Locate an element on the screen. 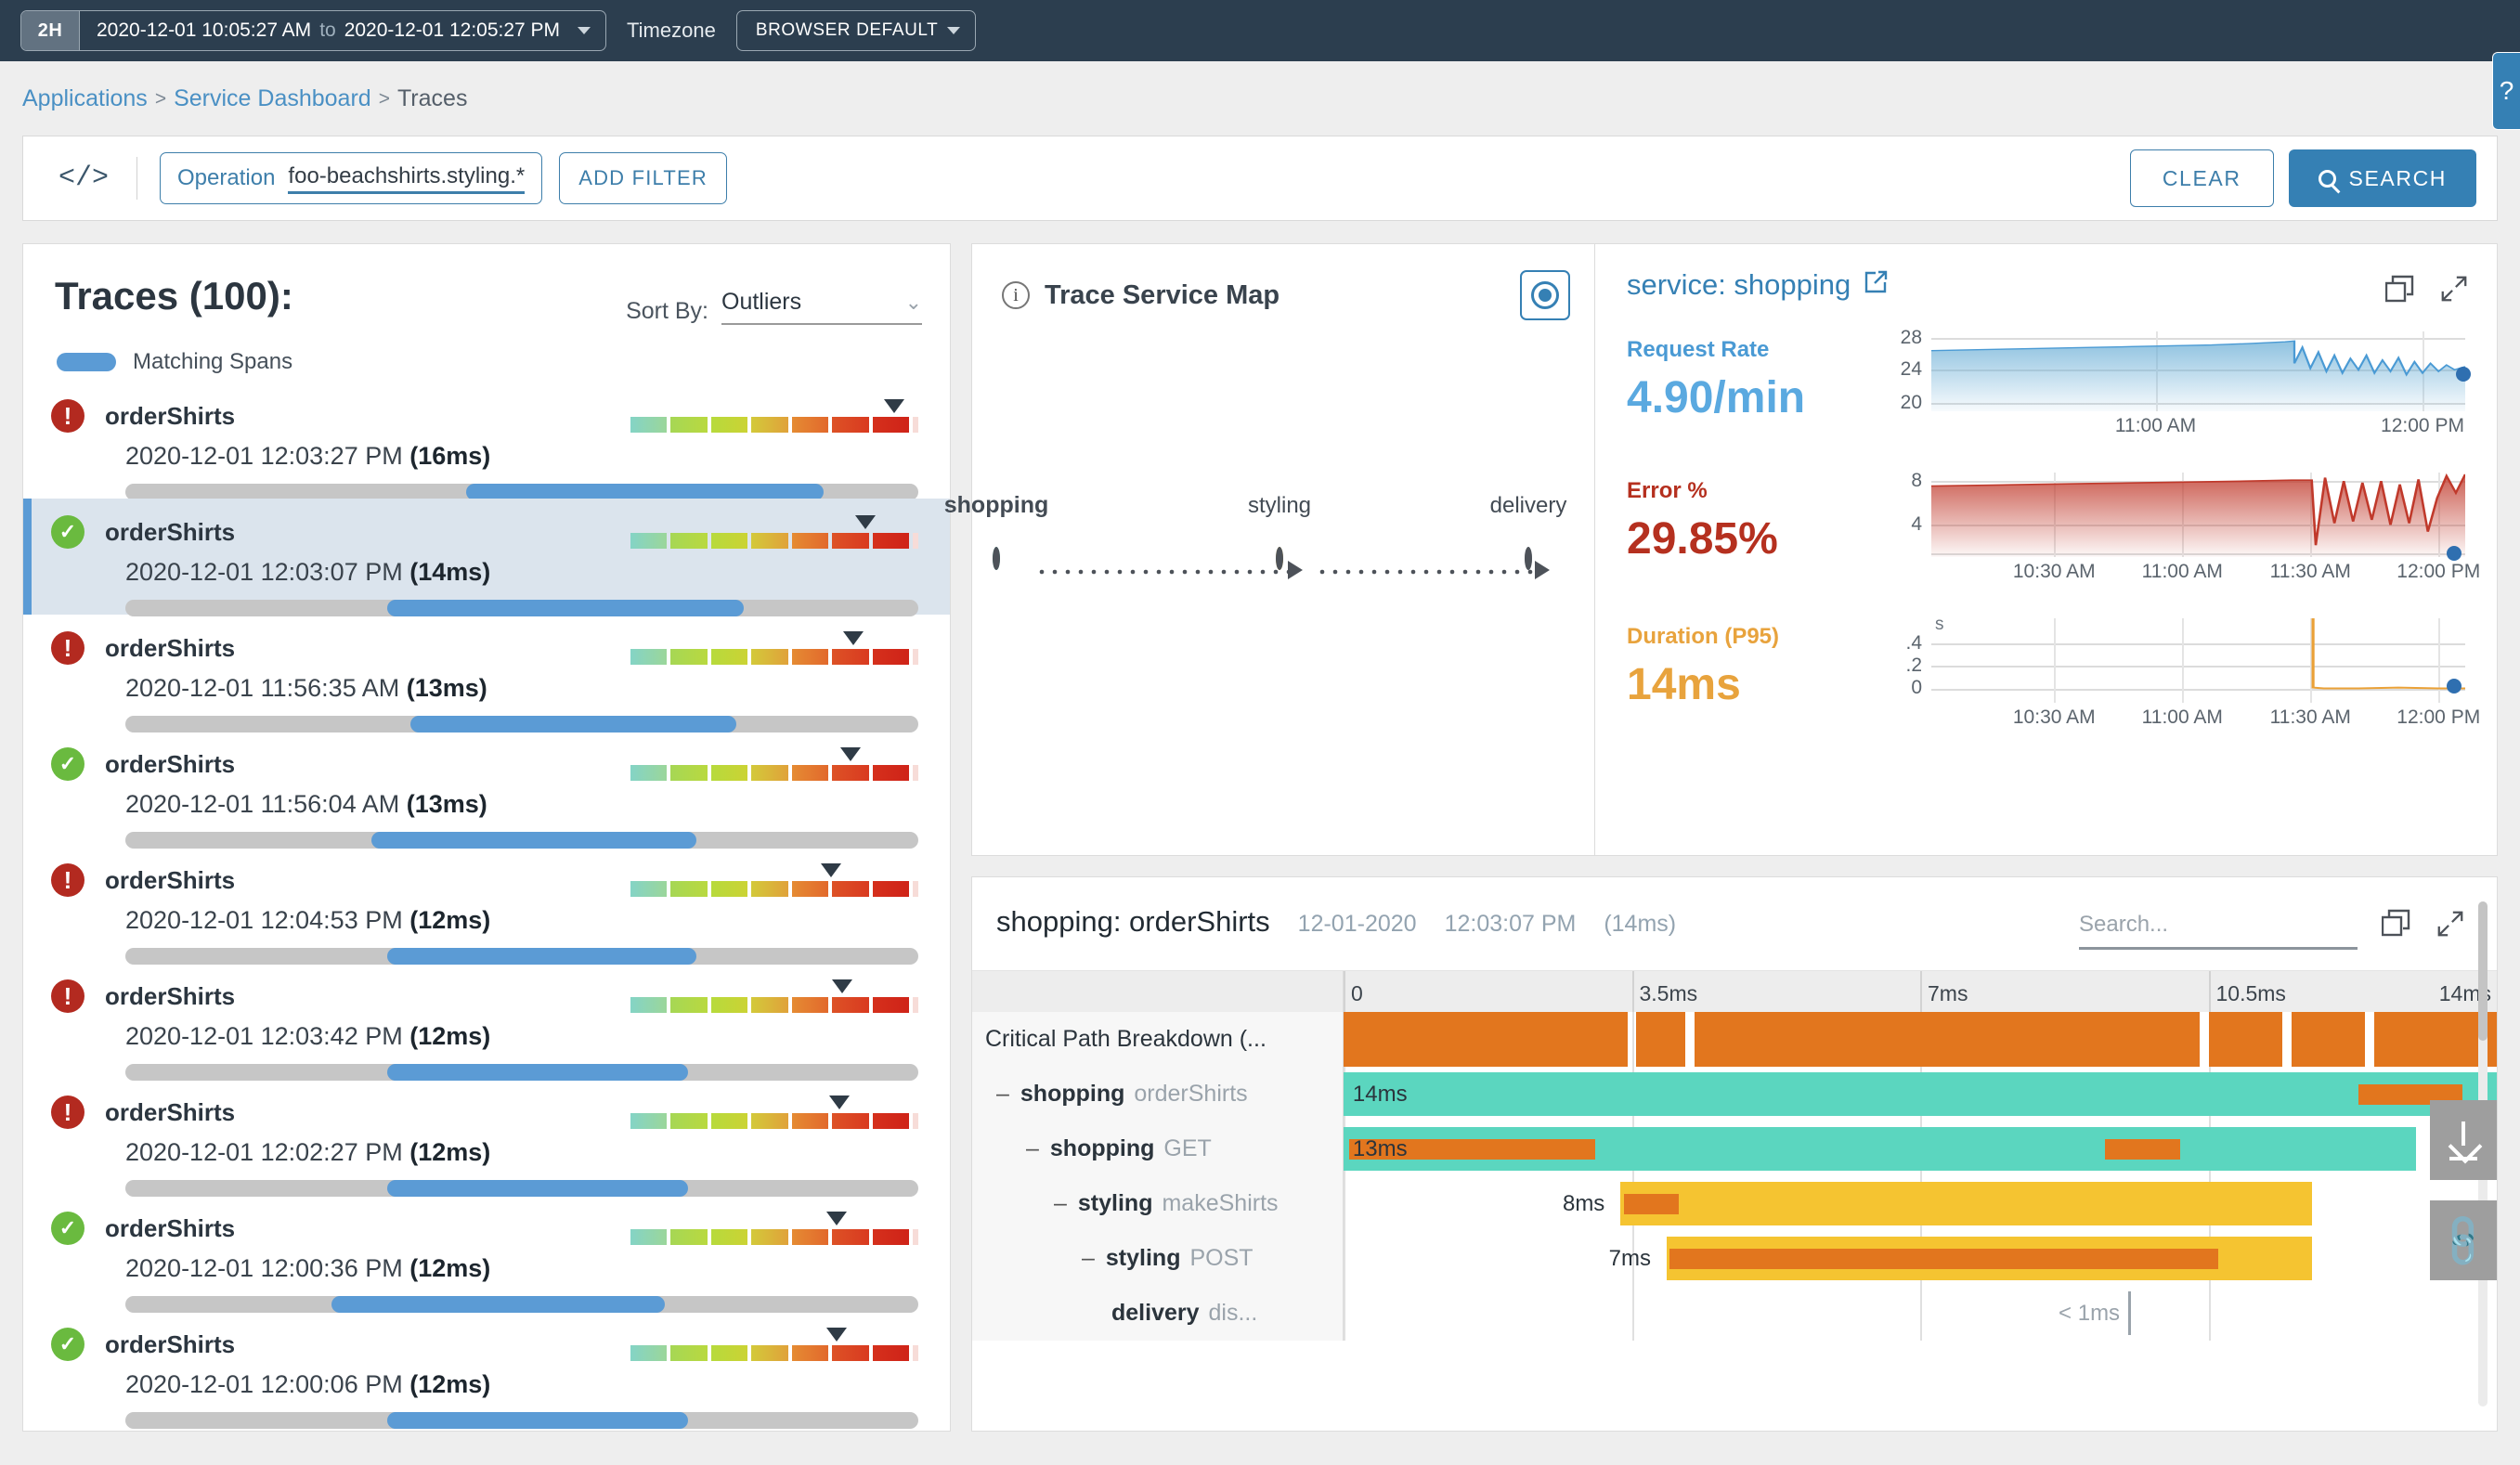 The width and height of the screenshot is (2520, 1465). operation-filter-chip: Operation foo-beachshirts.styling.* is located at coordinates (351, 178).